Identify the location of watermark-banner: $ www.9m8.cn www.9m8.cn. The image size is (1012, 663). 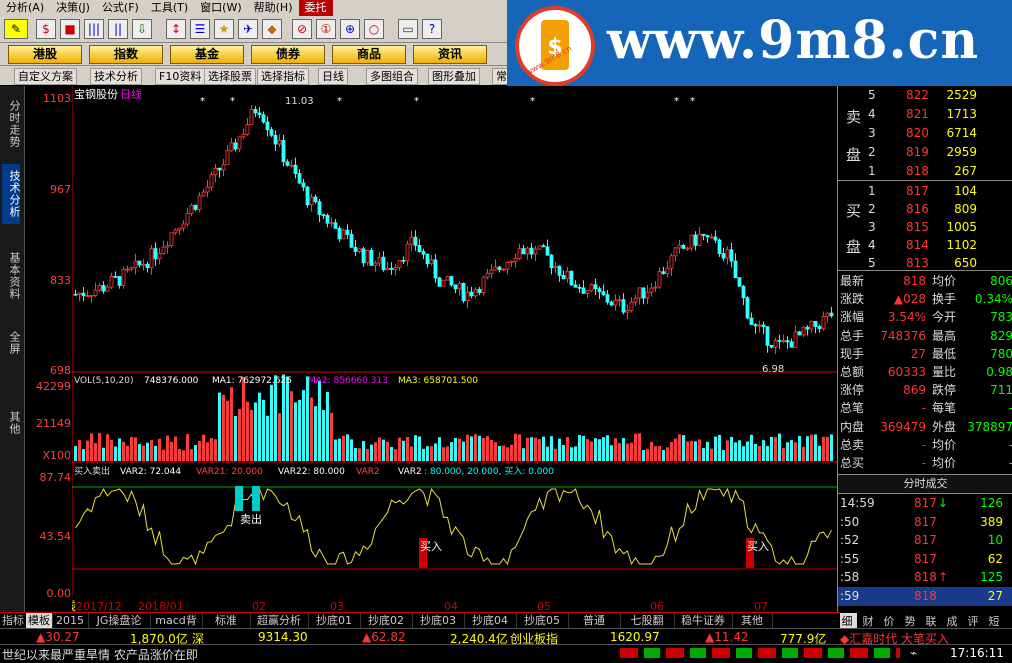
(759, 46).